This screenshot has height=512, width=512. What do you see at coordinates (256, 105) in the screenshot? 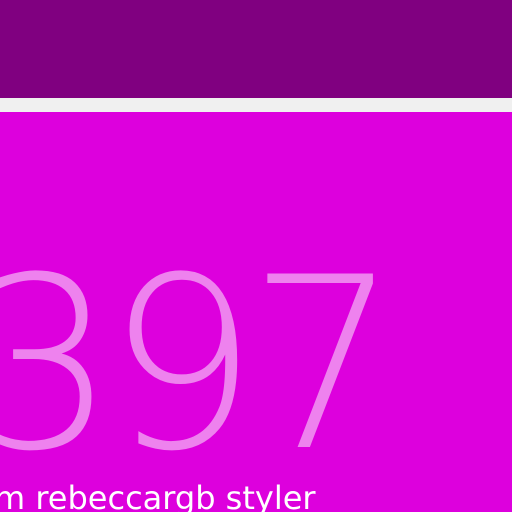
I see `divider` at bounding box center [256, 105].